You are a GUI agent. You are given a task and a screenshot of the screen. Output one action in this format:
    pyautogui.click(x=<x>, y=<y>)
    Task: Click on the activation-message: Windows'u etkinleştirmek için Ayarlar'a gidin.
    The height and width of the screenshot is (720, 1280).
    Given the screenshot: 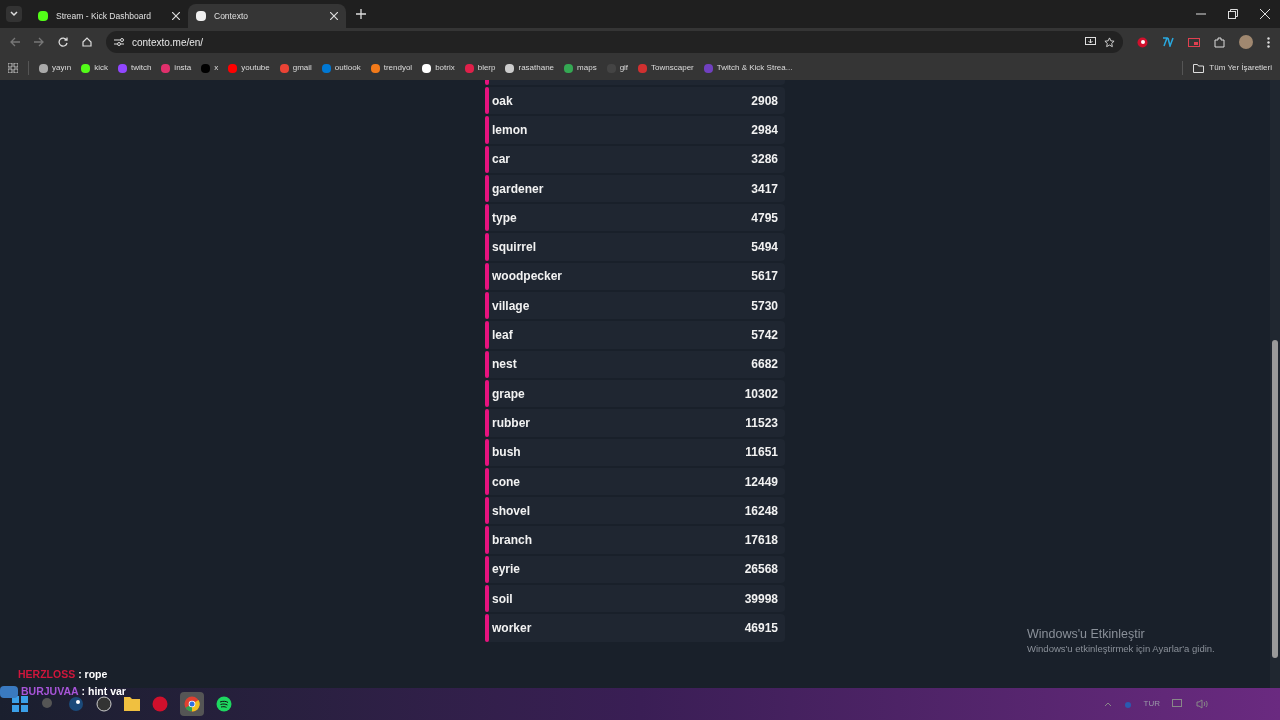 What is the action you would take?
    pyautogui.click(x=1121, y=649)
    